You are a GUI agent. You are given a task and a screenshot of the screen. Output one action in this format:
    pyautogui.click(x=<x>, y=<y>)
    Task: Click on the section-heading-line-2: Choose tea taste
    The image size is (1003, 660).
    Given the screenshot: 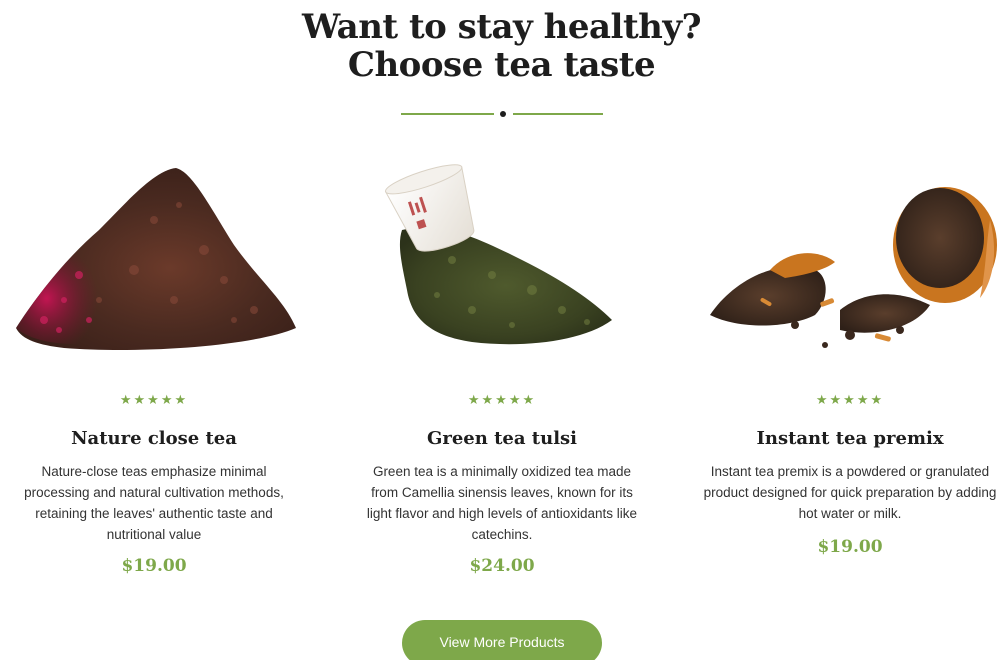 What is the action you would take?
    pyautogui.click(x=501, y=65)
    